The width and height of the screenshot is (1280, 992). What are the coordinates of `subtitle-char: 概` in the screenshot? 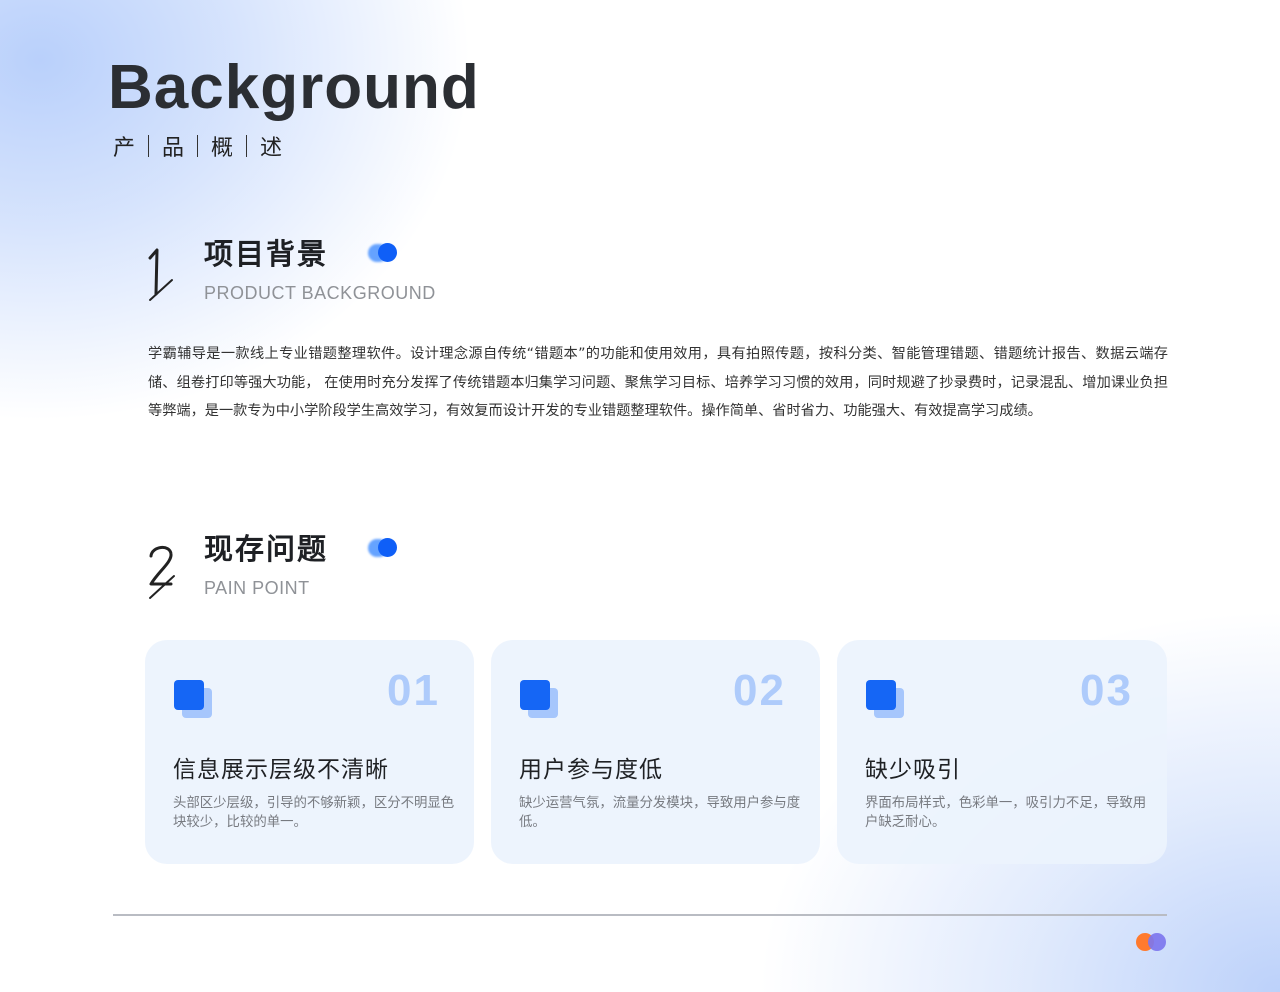 It's located at (222, 148).